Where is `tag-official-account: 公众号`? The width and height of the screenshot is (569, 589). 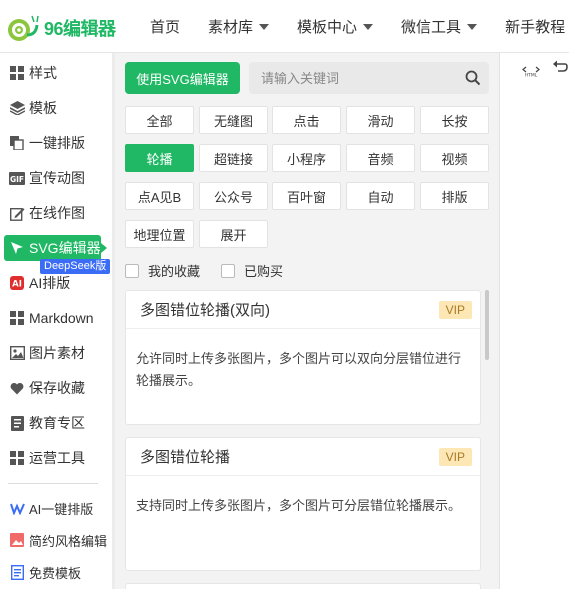 tag-official-account: 公众号 is located at coordinates (233, 196).